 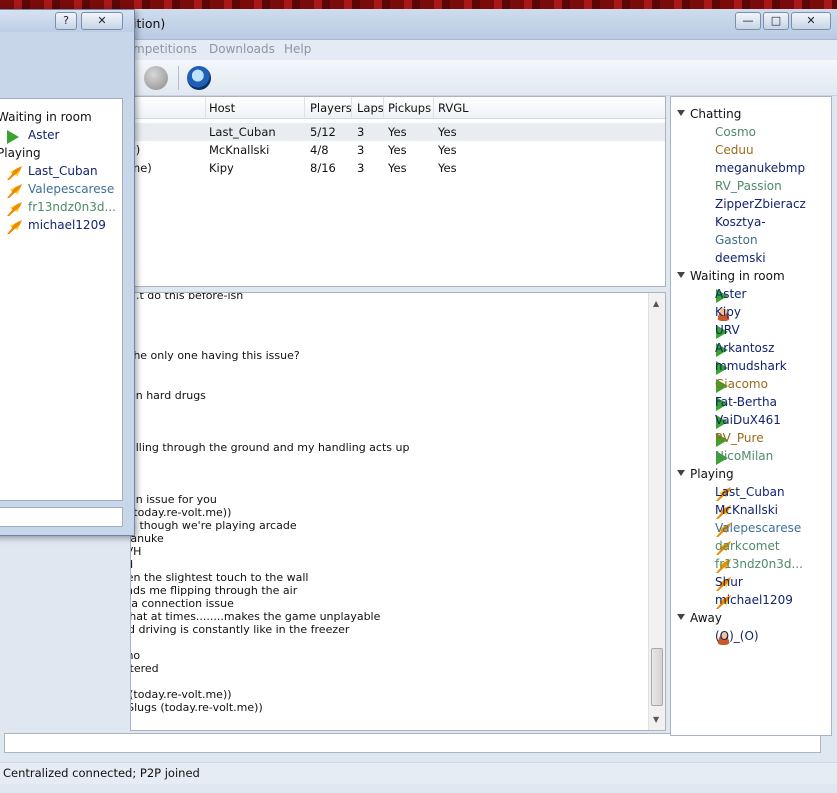 What do you see at coordinates (748, 420) in the screenshot?
I see `user-list-item: VaiDuX461` at bounding box center [748, 420].